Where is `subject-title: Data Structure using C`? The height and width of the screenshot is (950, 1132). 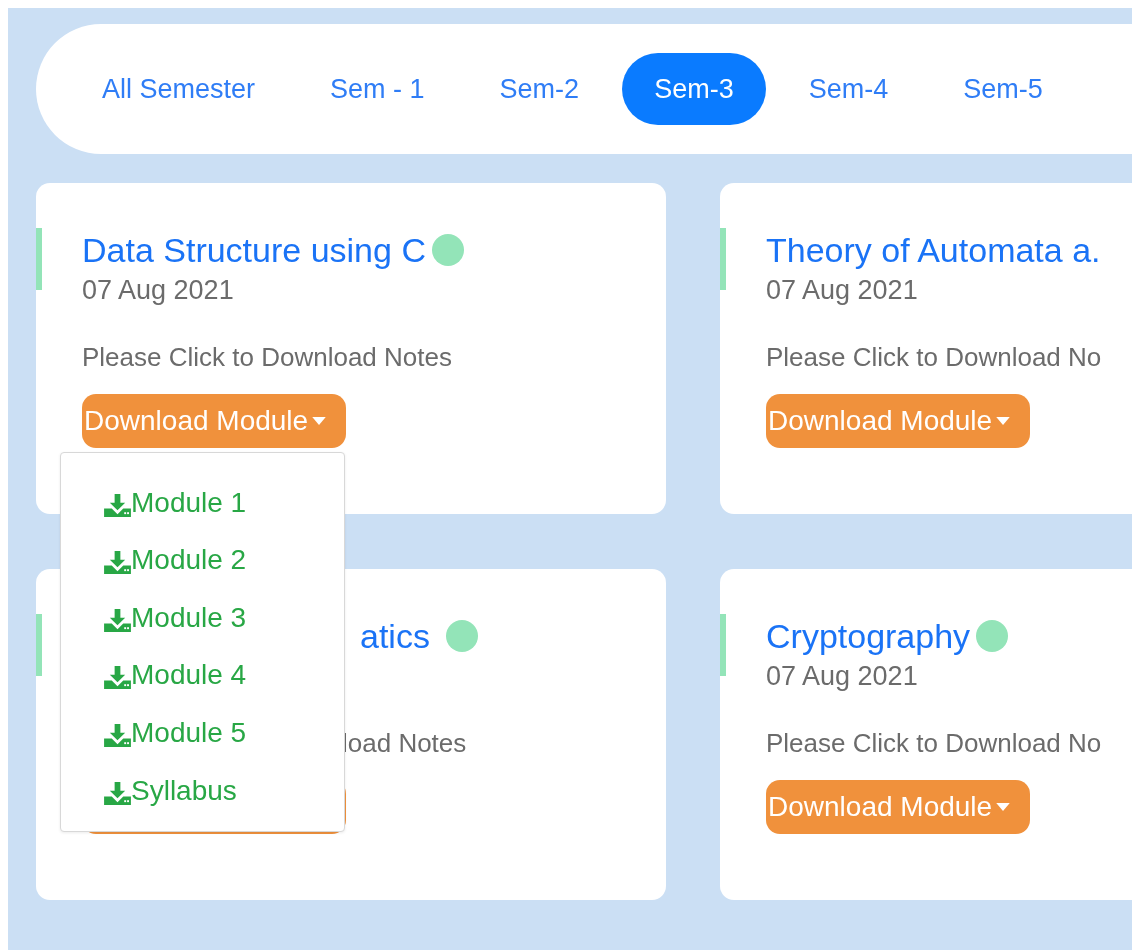 subject-title: Data Structure using C is located at coordinates (254, 250).